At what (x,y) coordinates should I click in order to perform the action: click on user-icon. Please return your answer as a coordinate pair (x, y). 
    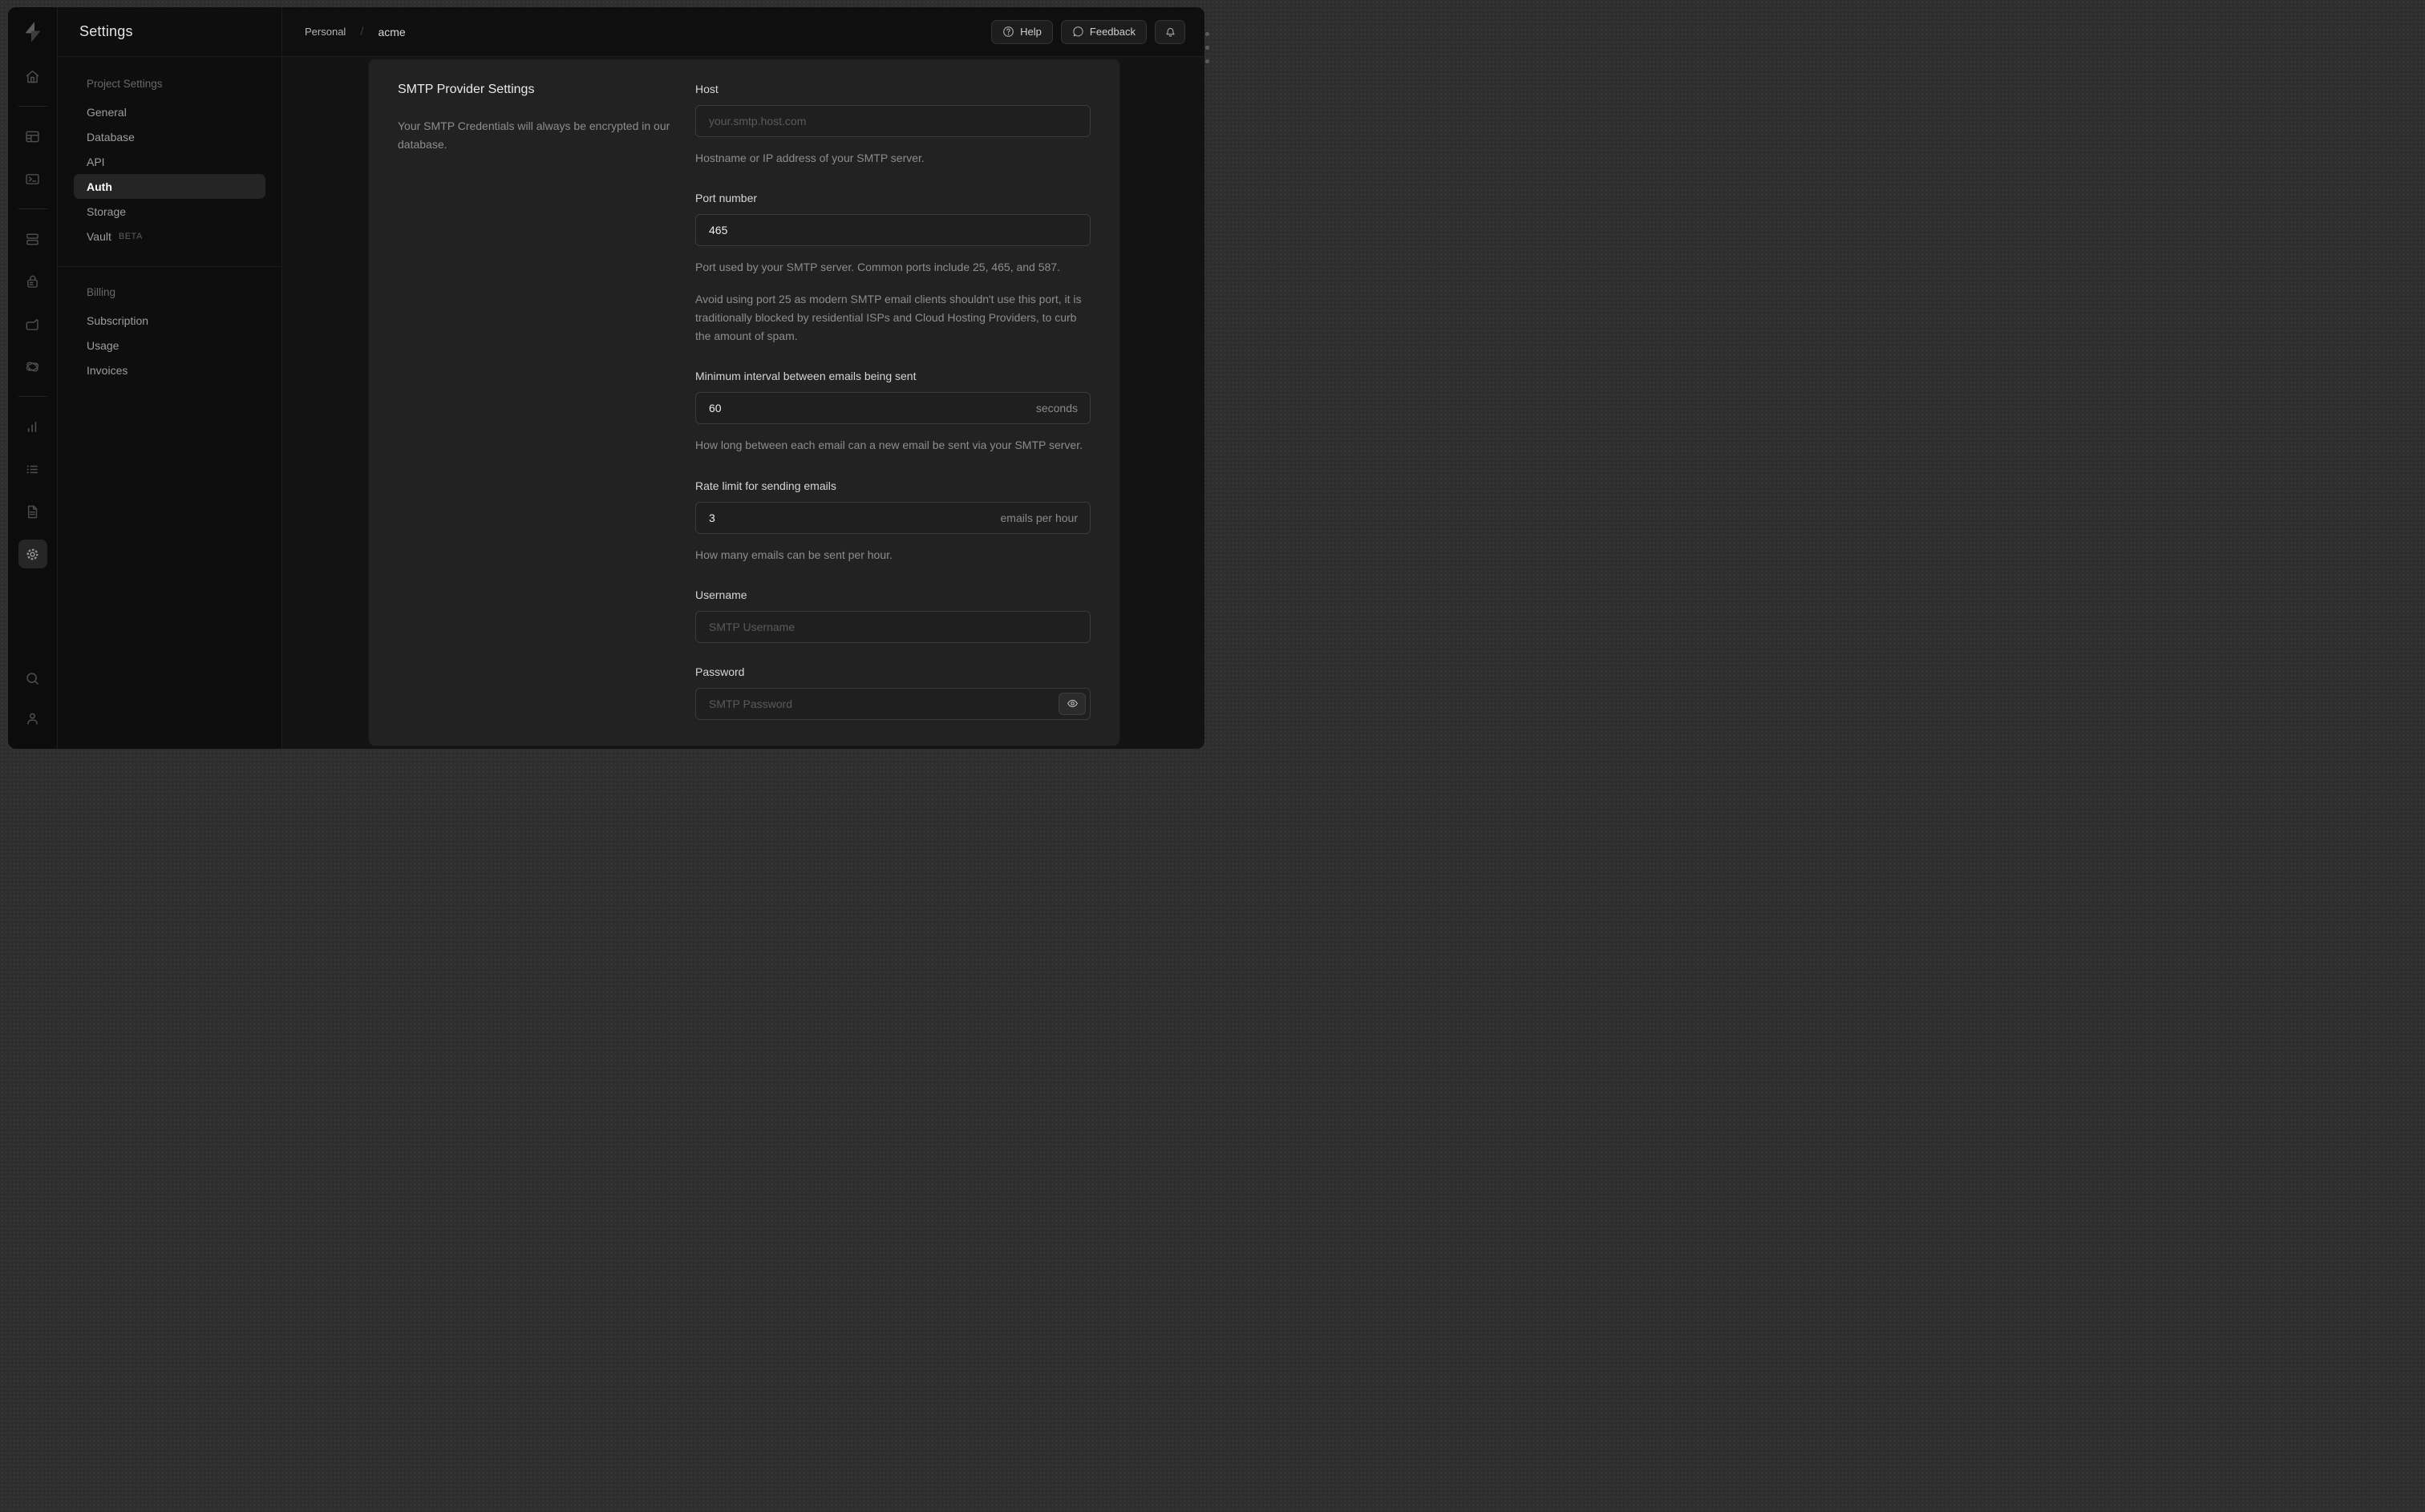
    Looking at the image, I should click on (32, 718).